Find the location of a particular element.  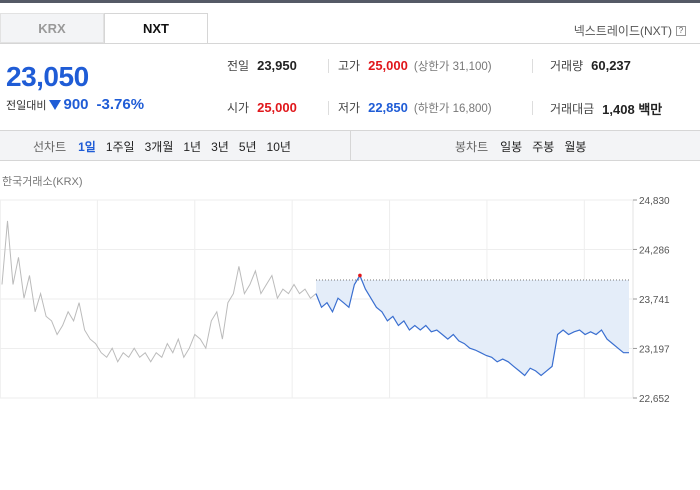

stat-open-value: 25,000 is located at coordinates (277, 107).